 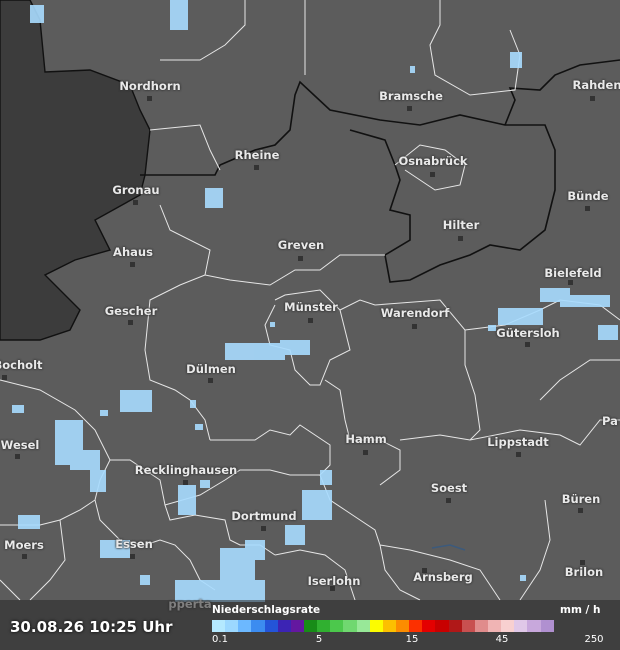 What do you see at coordinates (130, 322) in the screenshot?
I see `city-dot-gescher` at bounding box center [130, 322].